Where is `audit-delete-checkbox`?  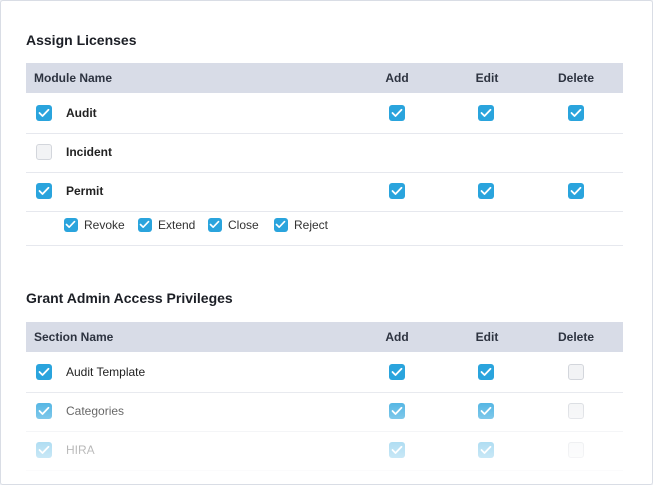 audit-delete-checkbox is located at coordinates (576, 113).